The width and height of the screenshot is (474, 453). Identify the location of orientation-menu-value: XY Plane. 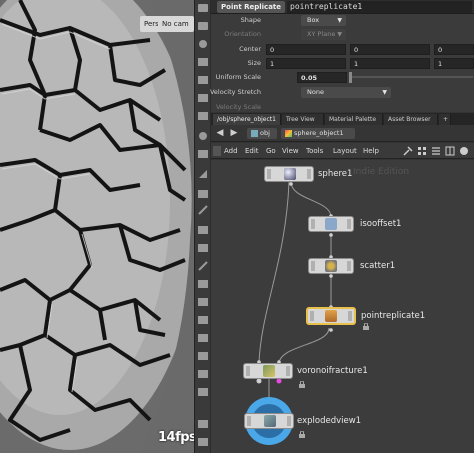
(321, 34).